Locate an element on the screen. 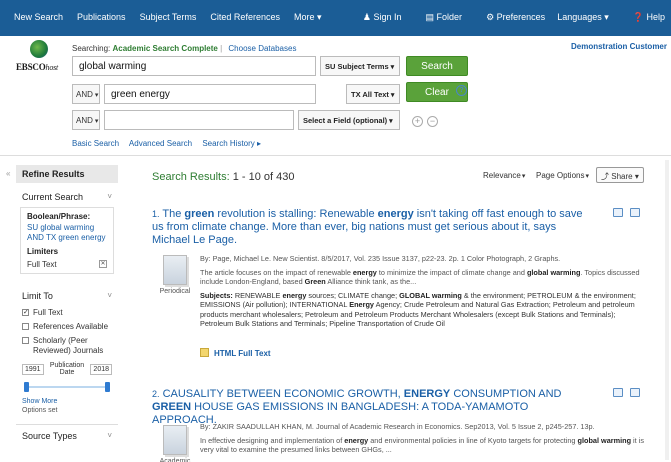 The image size is (671, 462). date-to-input: 2018 is located at coordinates (101, 369).